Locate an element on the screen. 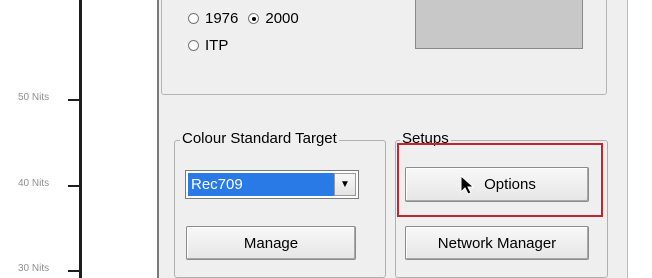 This screenshot has width=652, height=278. radio-itp-label: ITP is located at coordinates (217, 45).